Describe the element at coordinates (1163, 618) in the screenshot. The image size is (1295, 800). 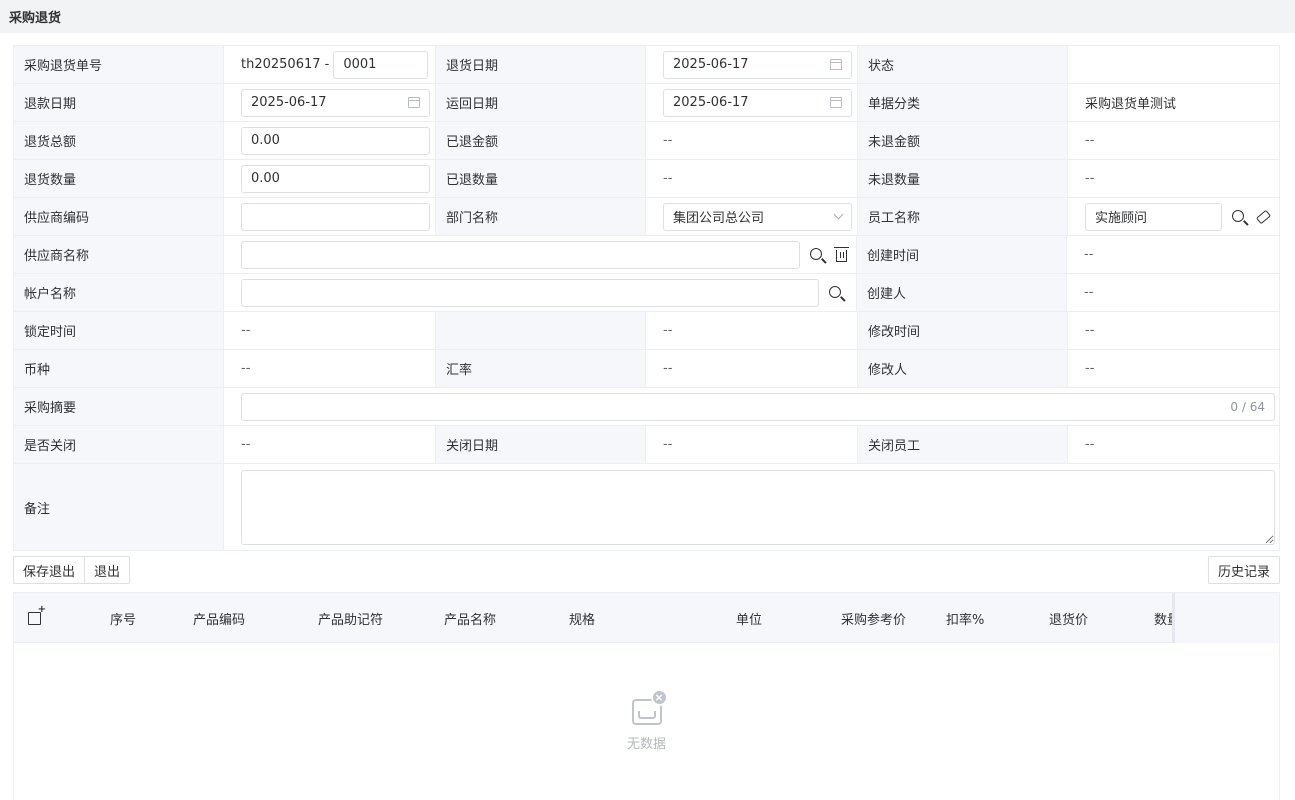
I see `column-header: 数量` at that location.